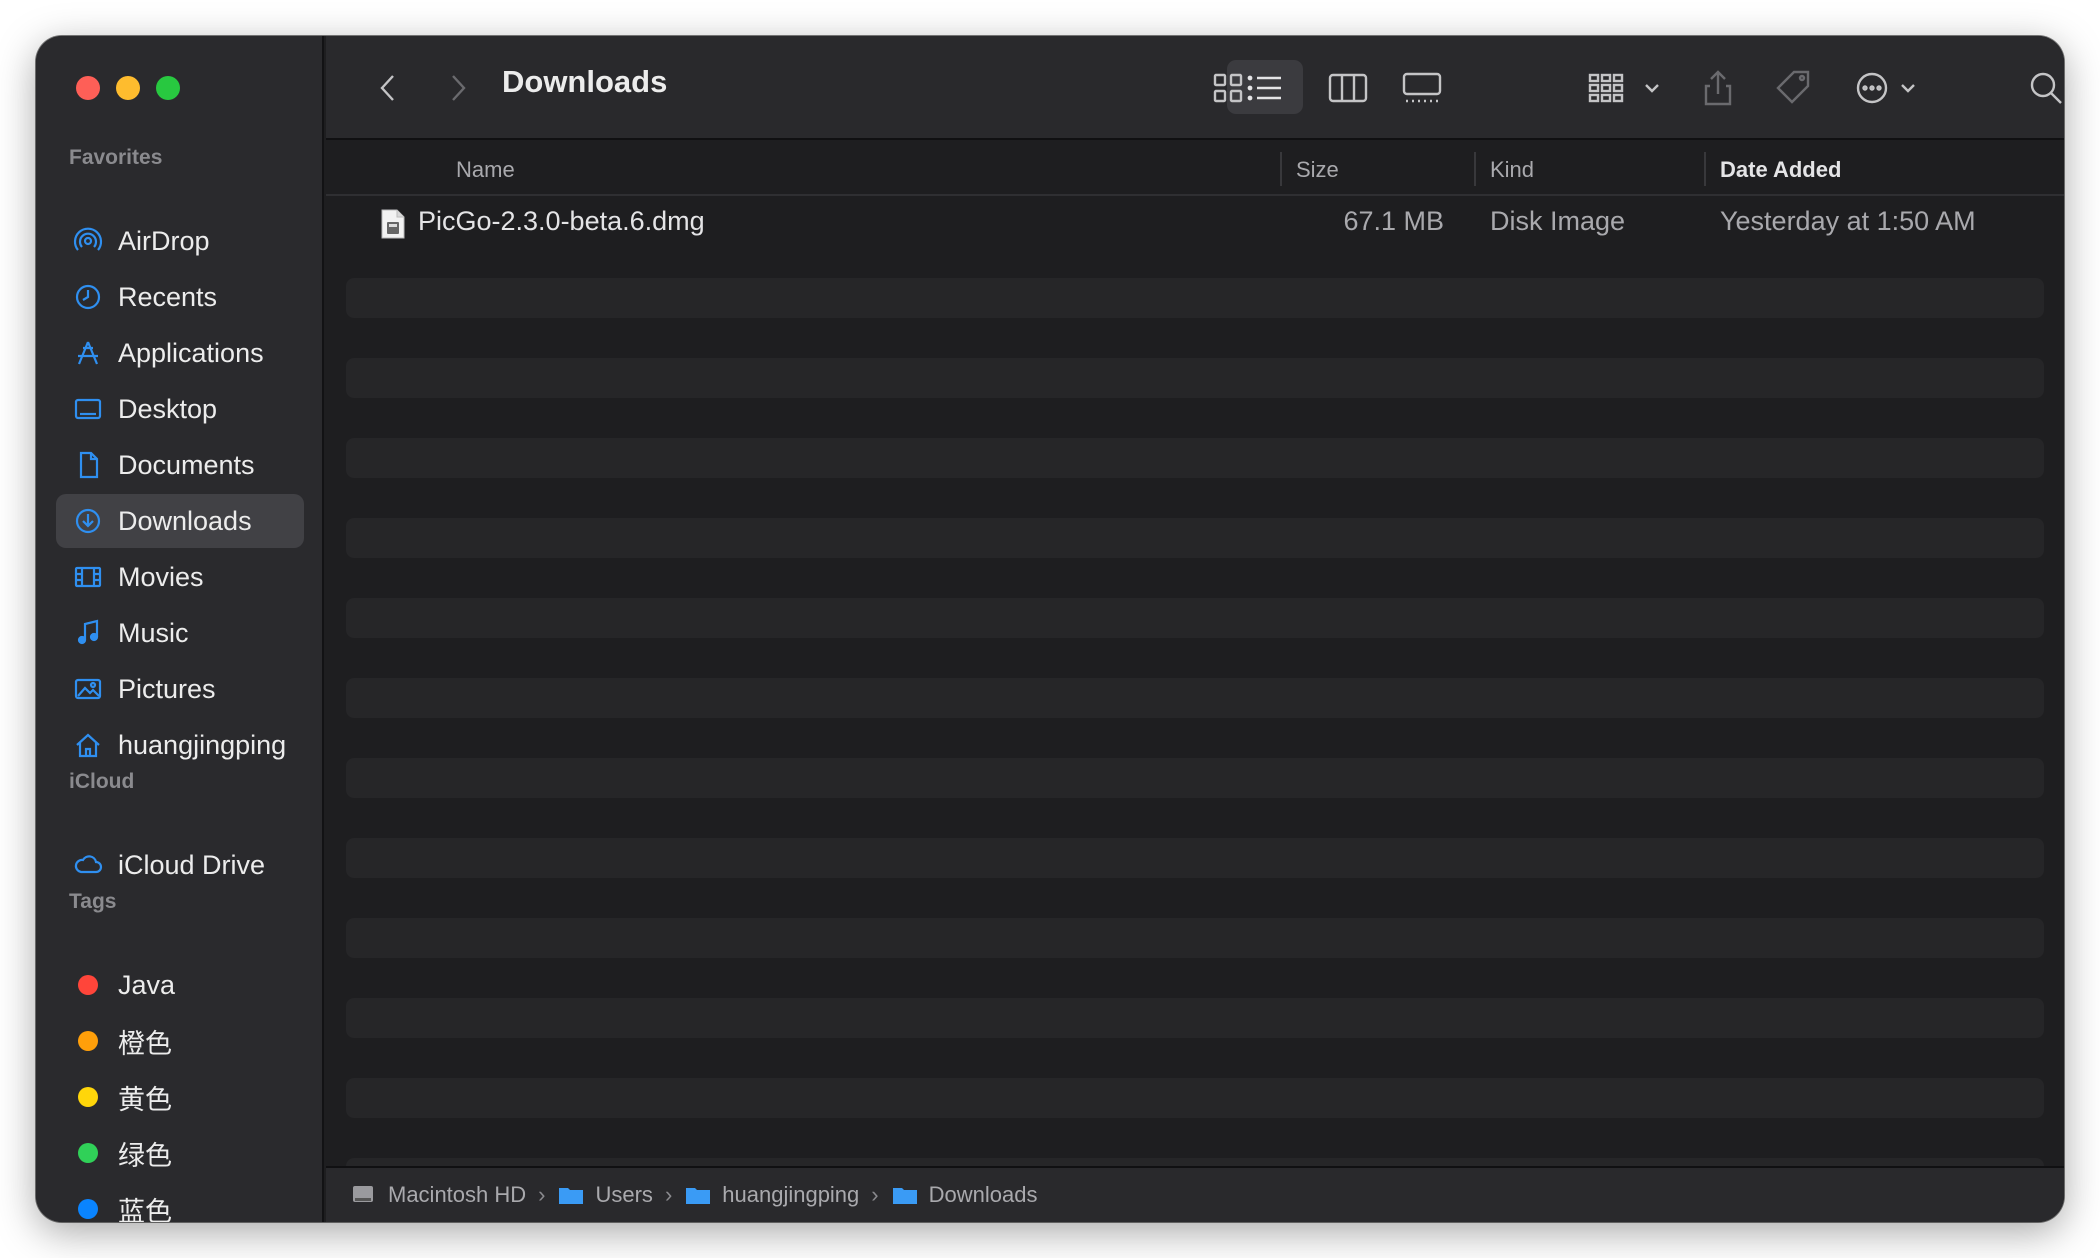  What do you see at coordinates (161, 576) in the screenshot?
I see `sidebar-item-label: Movies` at bounding box center [161, 576].